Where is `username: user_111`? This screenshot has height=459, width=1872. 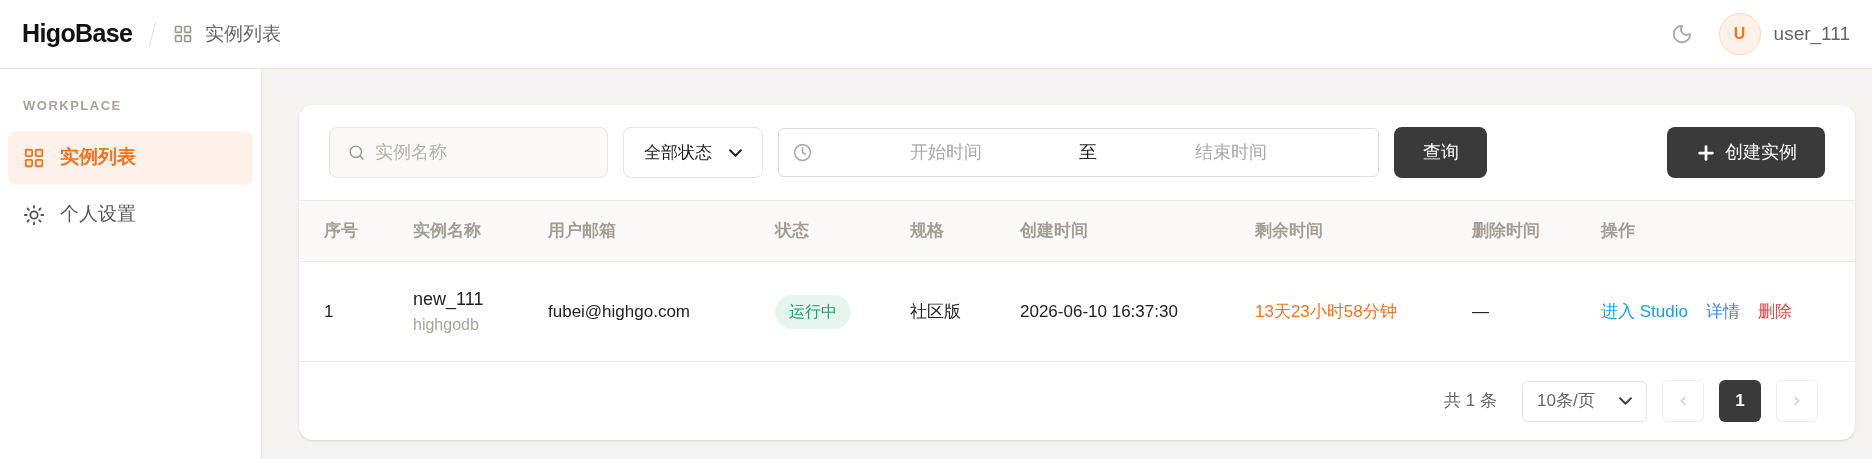 username: user_111 is located at coordinates (1811, 34).